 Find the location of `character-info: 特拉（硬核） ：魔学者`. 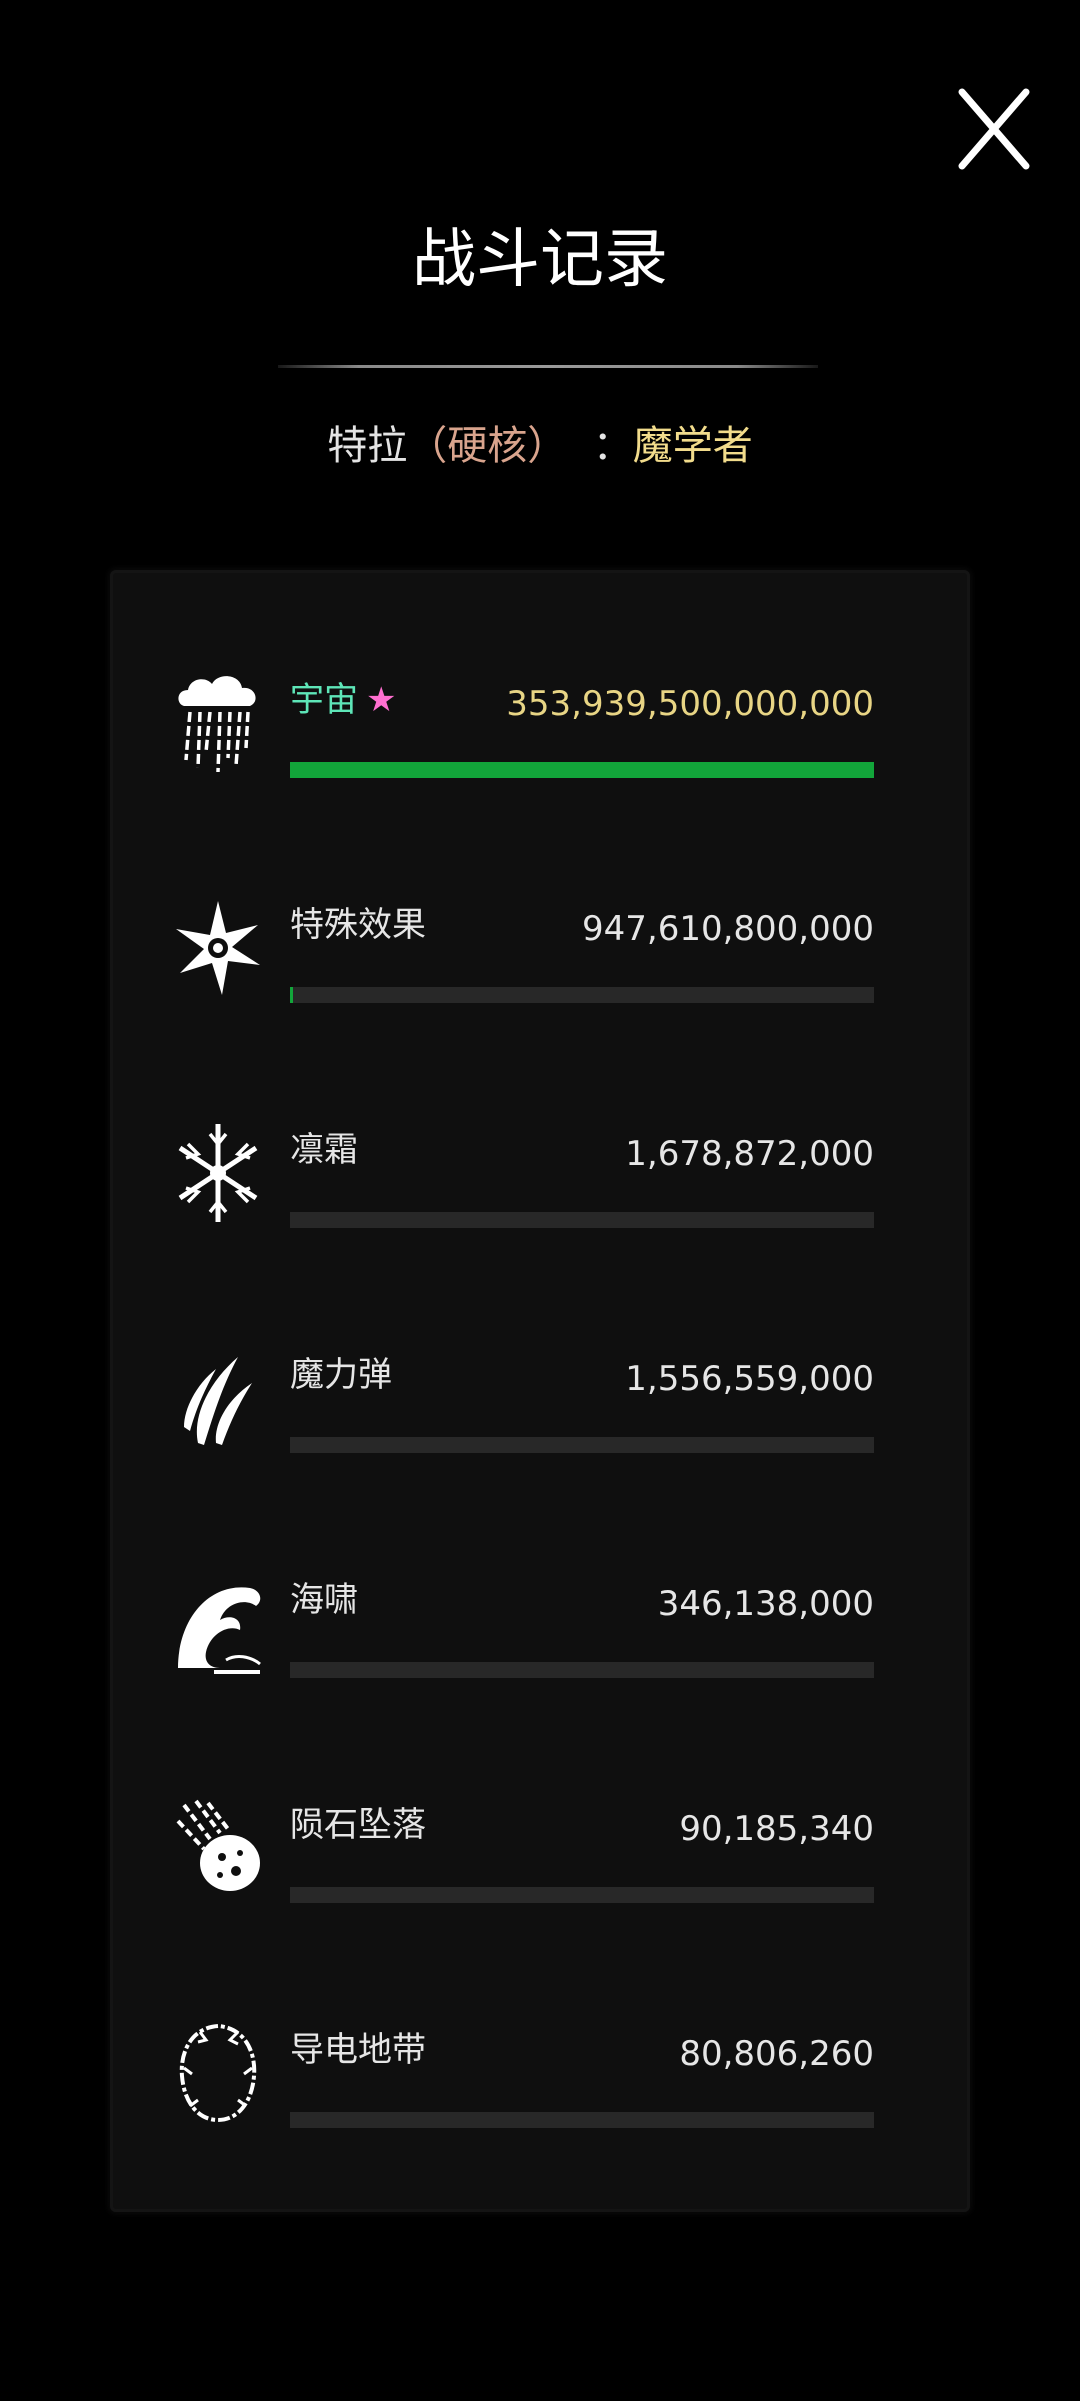

character-info: 特拉（硬核） ：魔学者 is located at coordinates (540, 446).